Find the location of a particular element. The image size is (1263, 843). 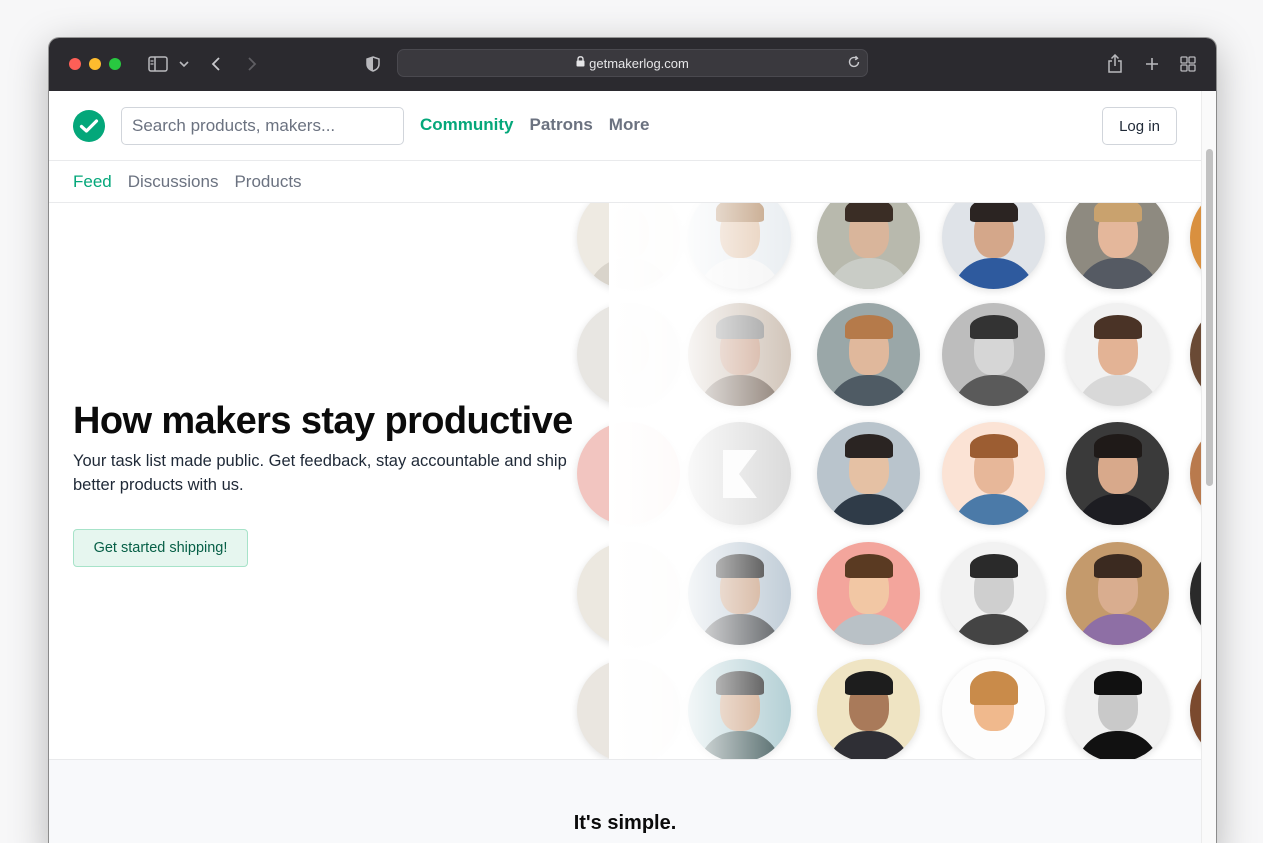

back-icon is located at coordinates (216, 64).